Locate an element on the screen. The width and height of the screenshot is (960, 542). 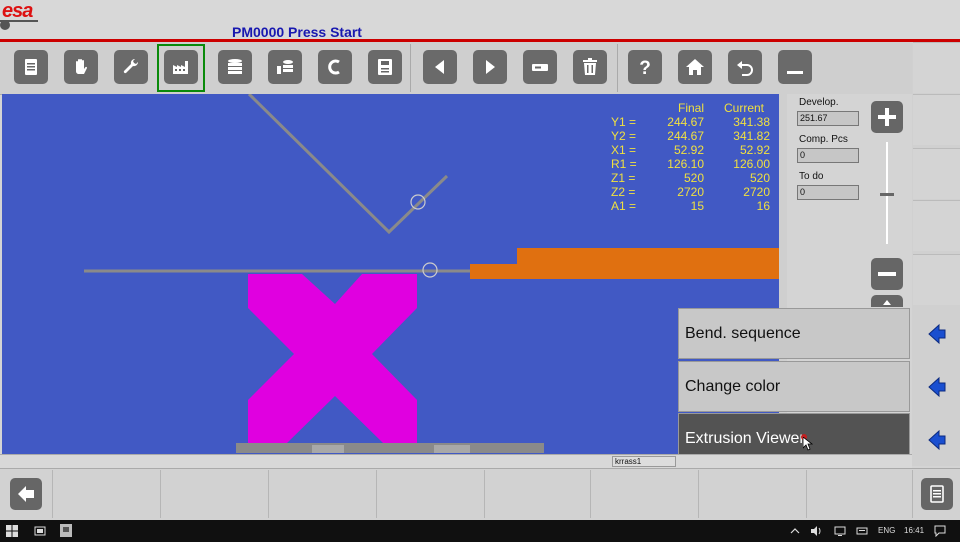
database-split-button is located at coordinates (285, 67).